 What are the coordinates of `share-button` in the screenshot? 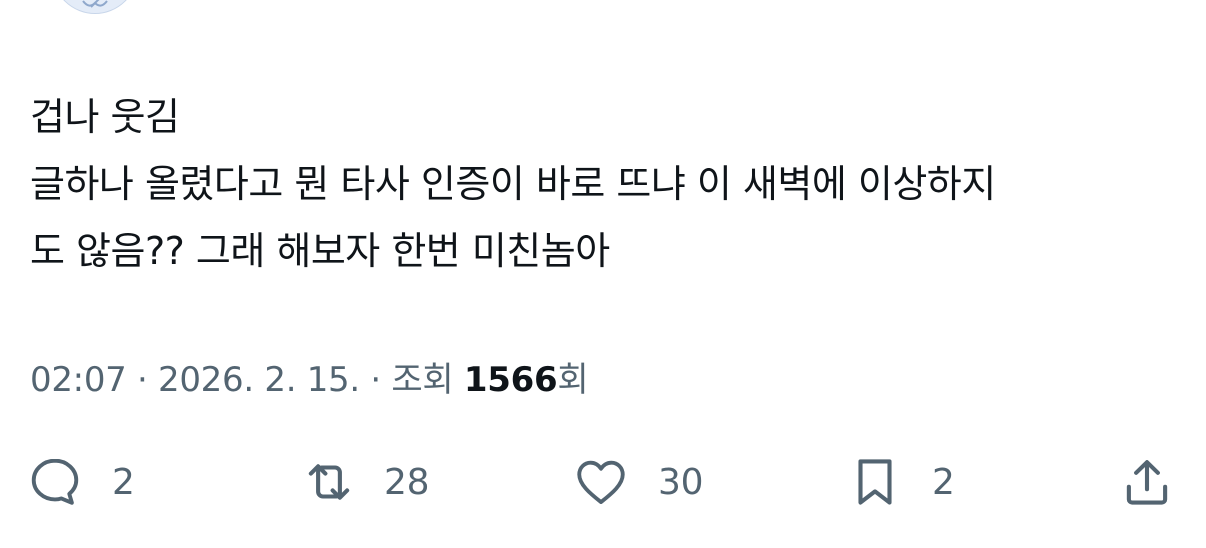 It's located at (1147, 482).